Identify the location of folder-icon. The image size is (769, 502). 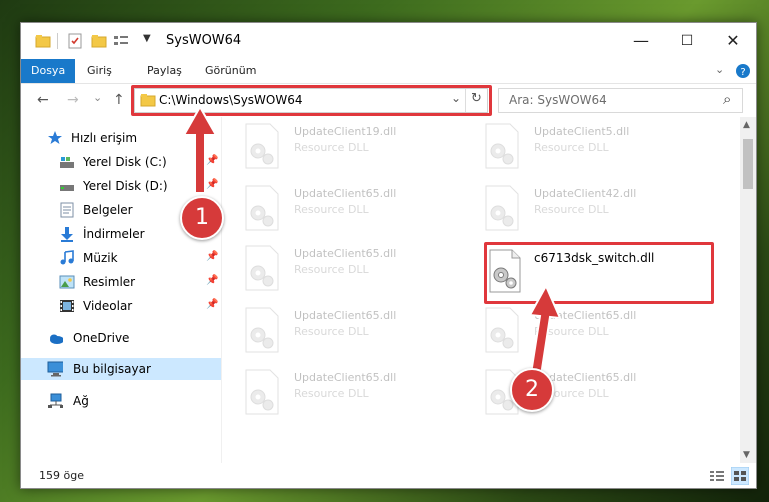
(43, 41).